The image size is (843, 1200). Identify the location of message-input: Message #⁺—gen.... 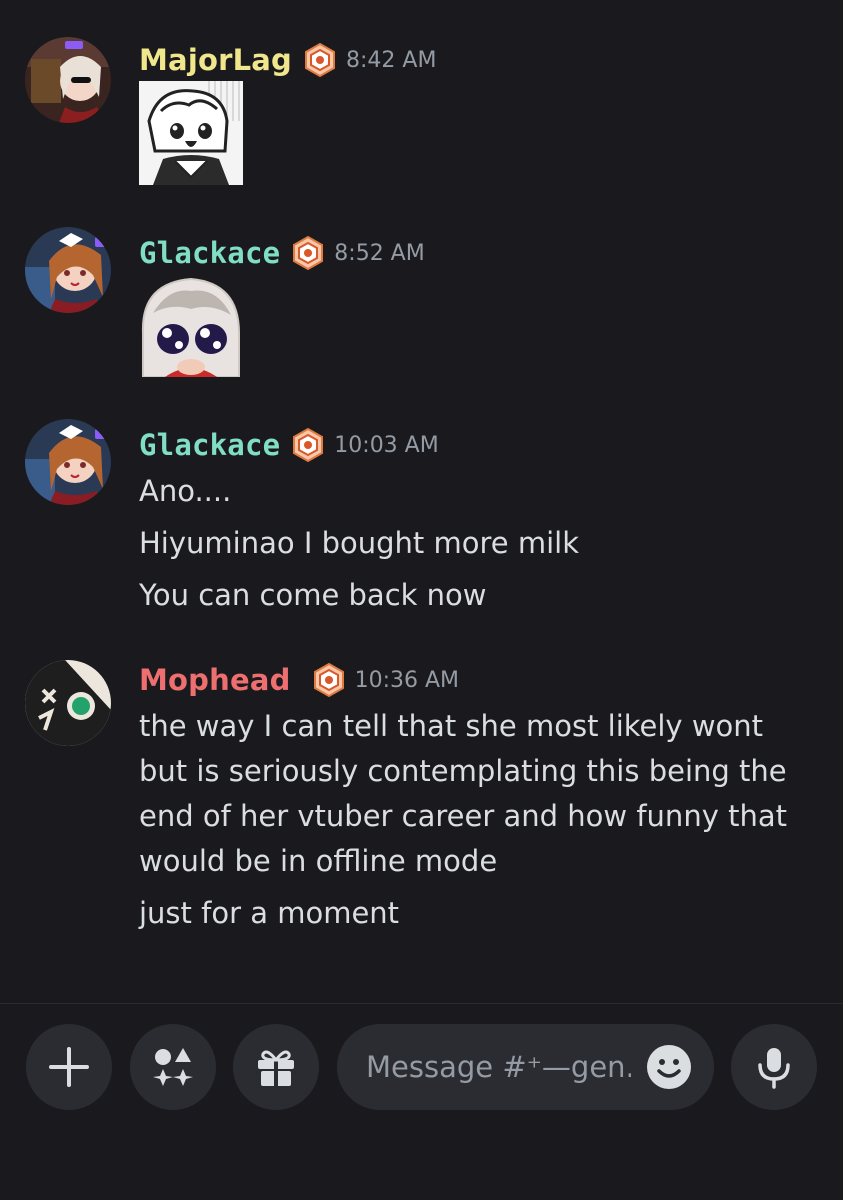
(525, 1067).